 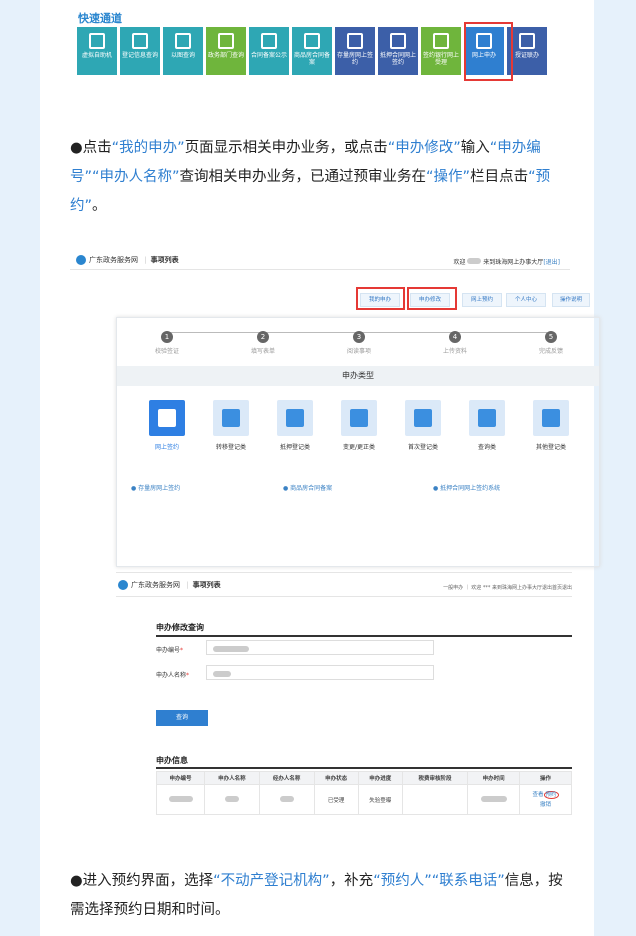 I want to click on category-item: 其他登记类, so click(x=551, y=425).